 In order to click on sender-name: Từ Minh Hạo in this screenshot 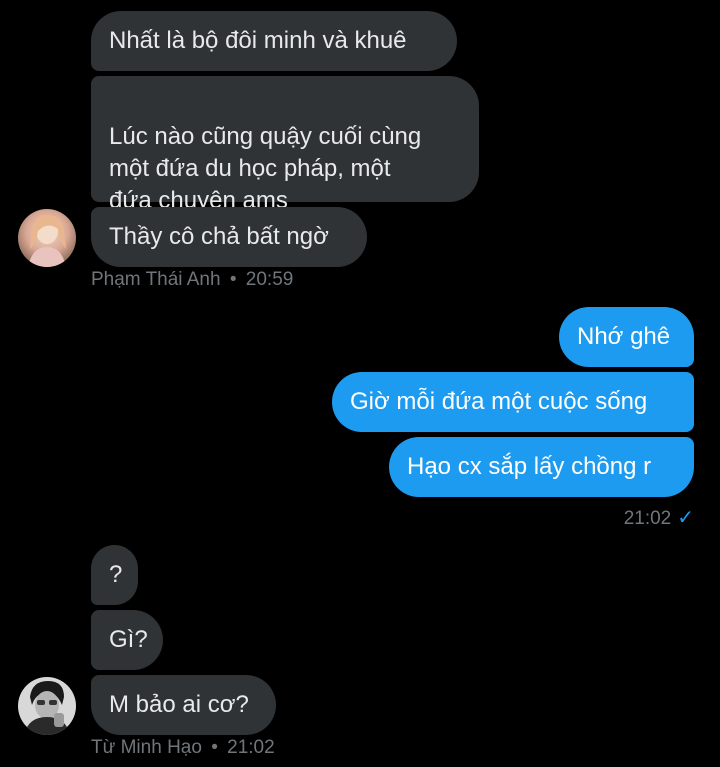, I will do `click(146, 747)`.